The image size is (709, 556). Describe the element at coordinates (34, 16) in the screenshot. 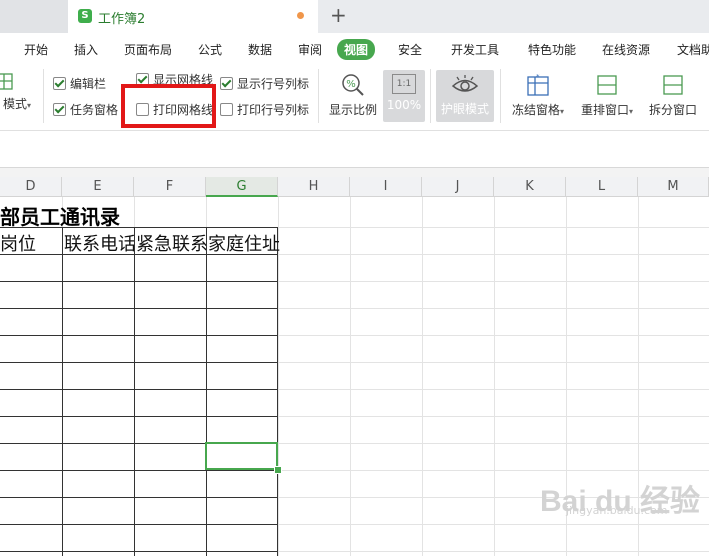

I see `title-bar-left` at that location.